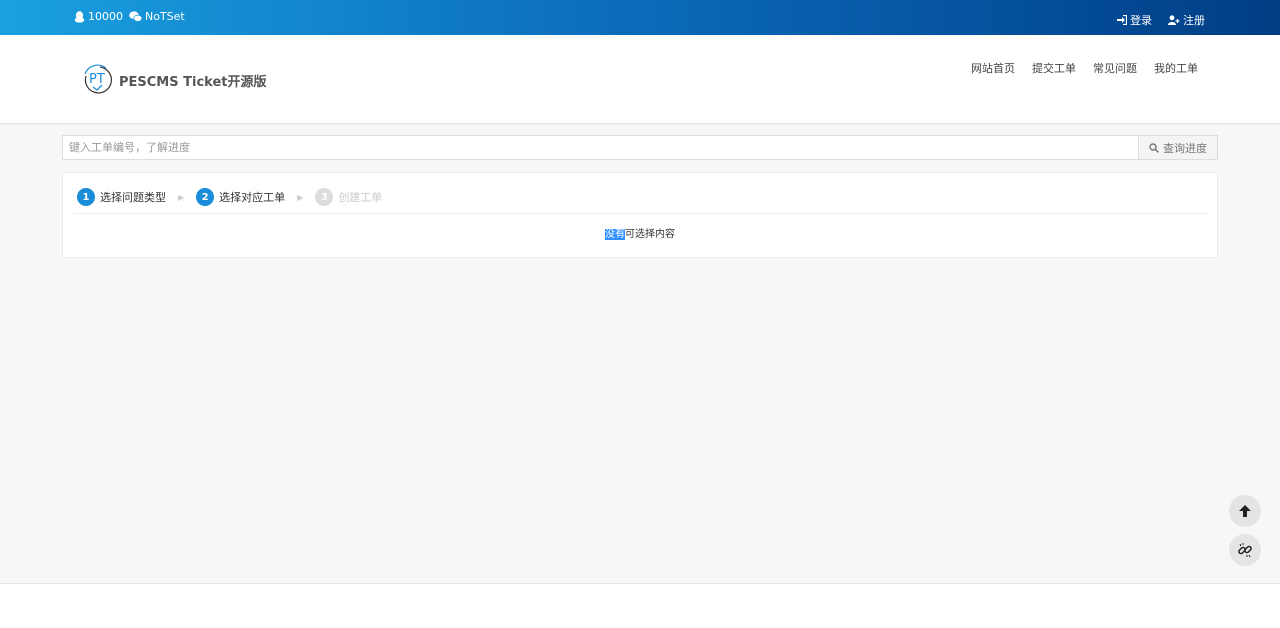 The width and height of the screenshot is (1280, 628). I want to click on step-3-number: 3, so click(324, 197).